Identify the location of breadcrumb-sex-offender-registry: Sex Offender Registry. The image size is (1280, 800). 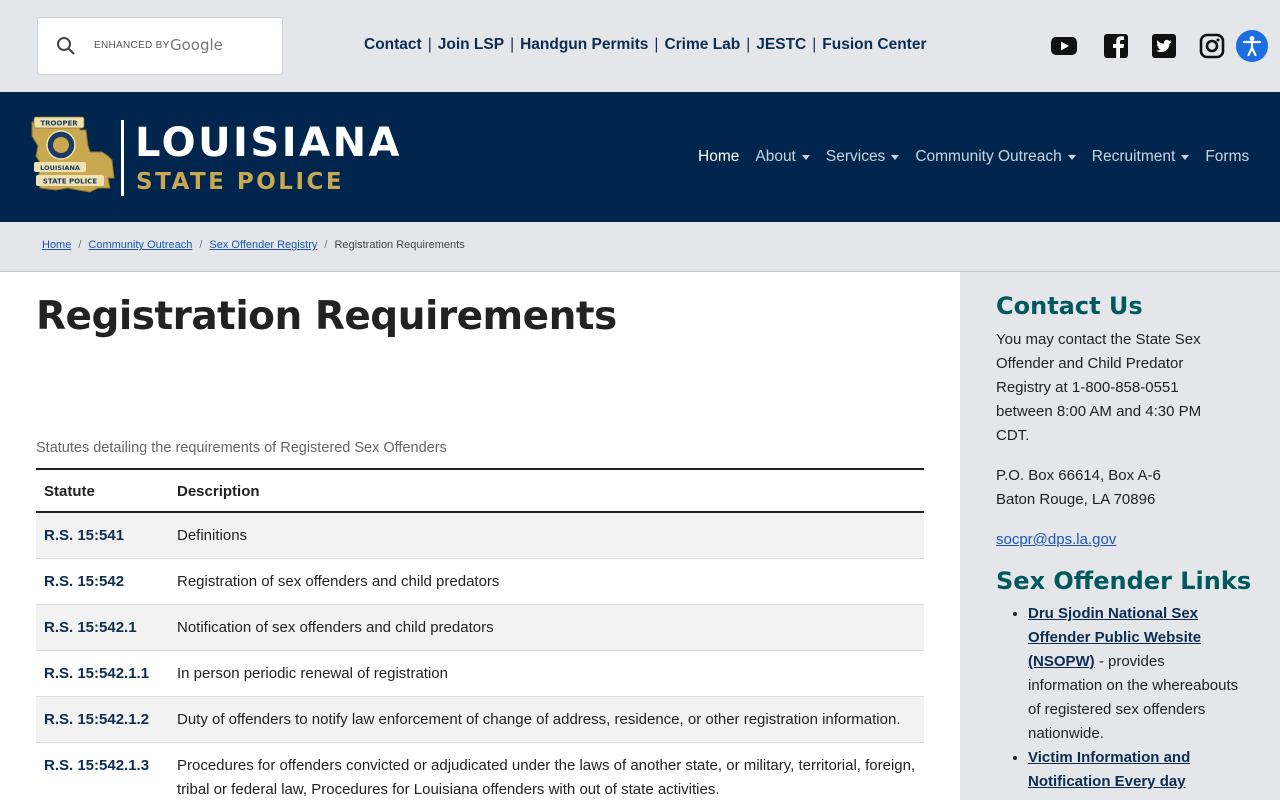
(263, 245).